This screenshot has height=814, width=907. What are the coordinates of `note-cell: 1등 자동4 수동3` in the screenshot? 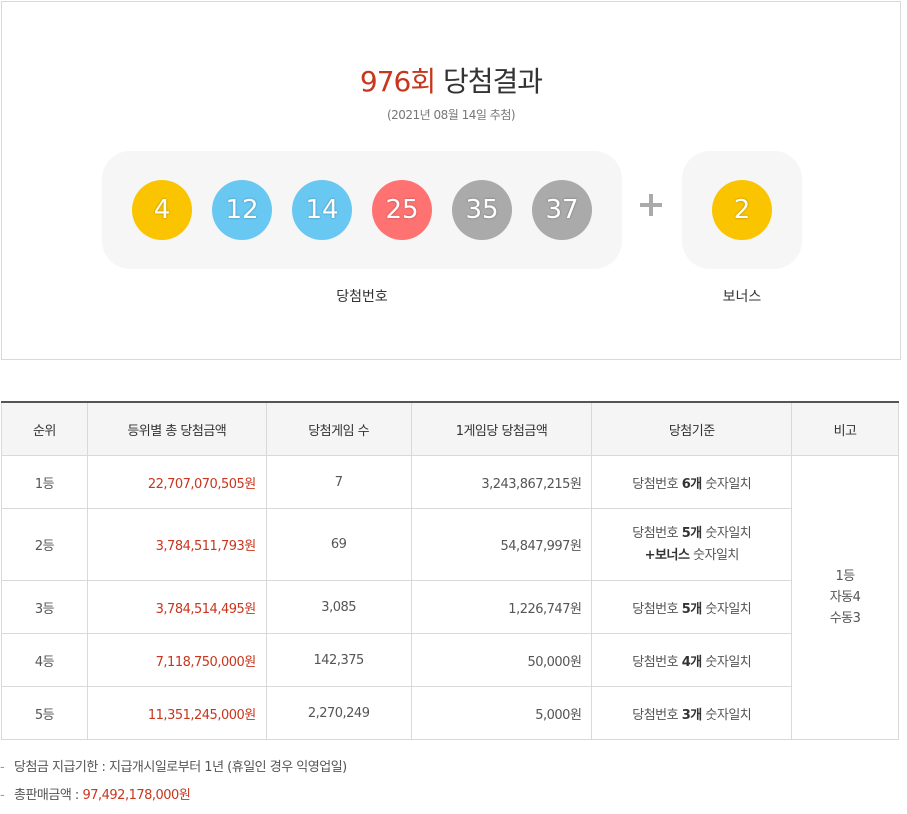 It's located at (845, 597).